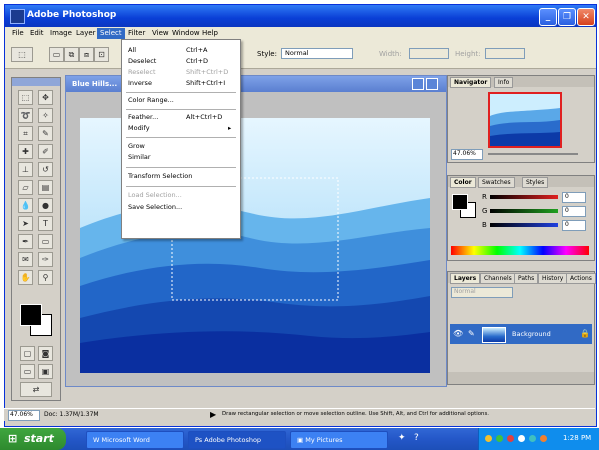 The height and width of the screenshot is (450, 599). Describe the element at coordinates (535, 182) in the screenshot. I see `tab-styles: Styles` at that location.